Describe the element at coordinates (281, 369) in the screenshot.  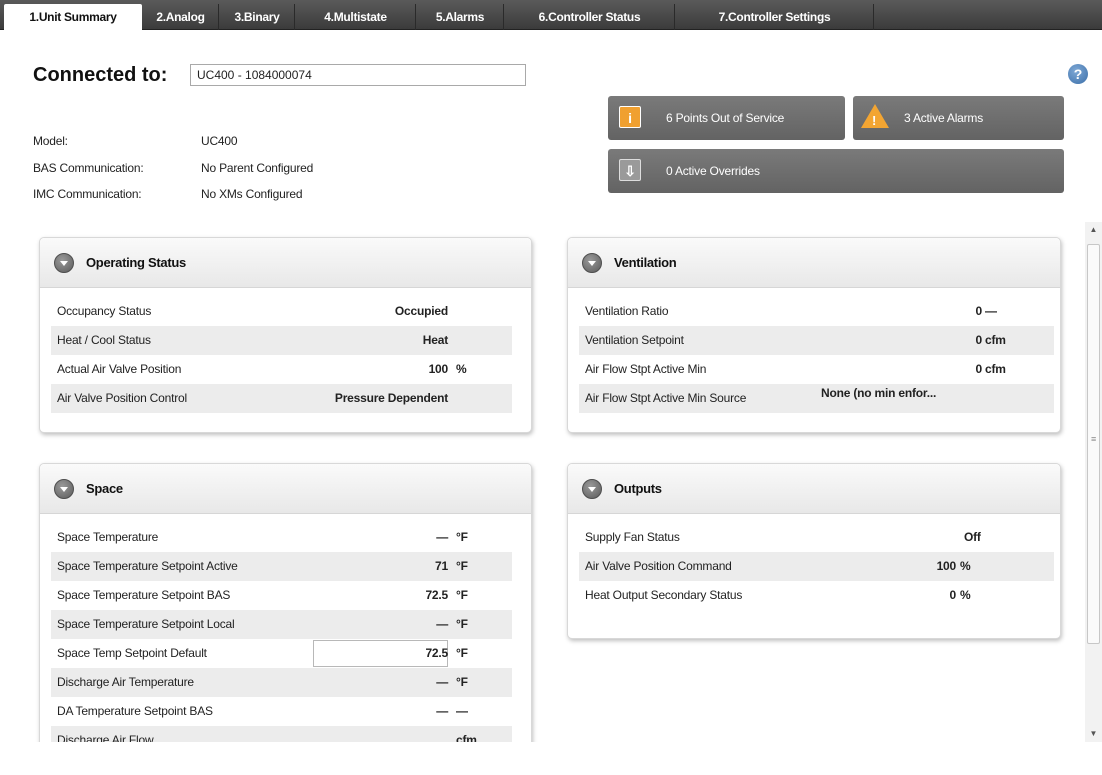
I see `panel-row: Actual Air Valve Position 100 %` at that location.